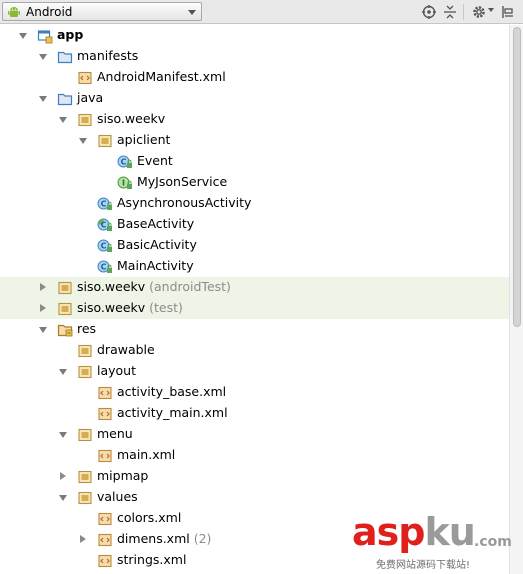 The width and height of the screenshot is (523, 574). I want to click on tree-row: res, so click(254, 329).